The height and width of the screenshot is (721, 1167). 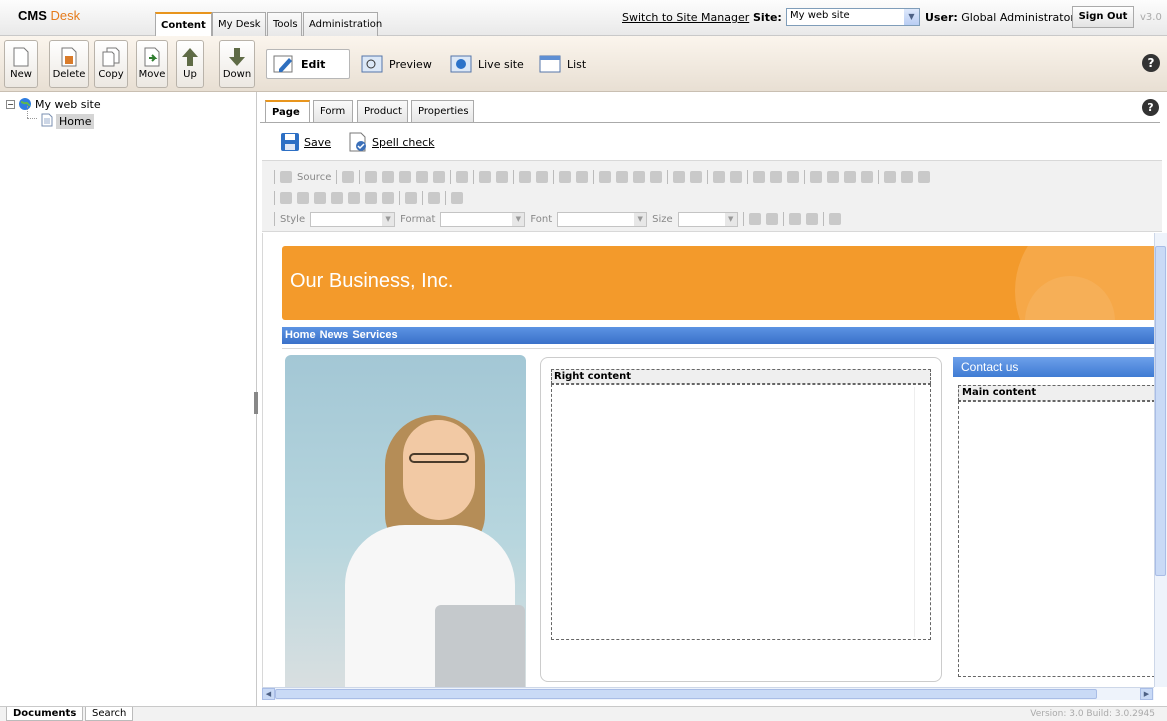 I want to click on format-dropdown: ▼, so click(x=483, y=219).